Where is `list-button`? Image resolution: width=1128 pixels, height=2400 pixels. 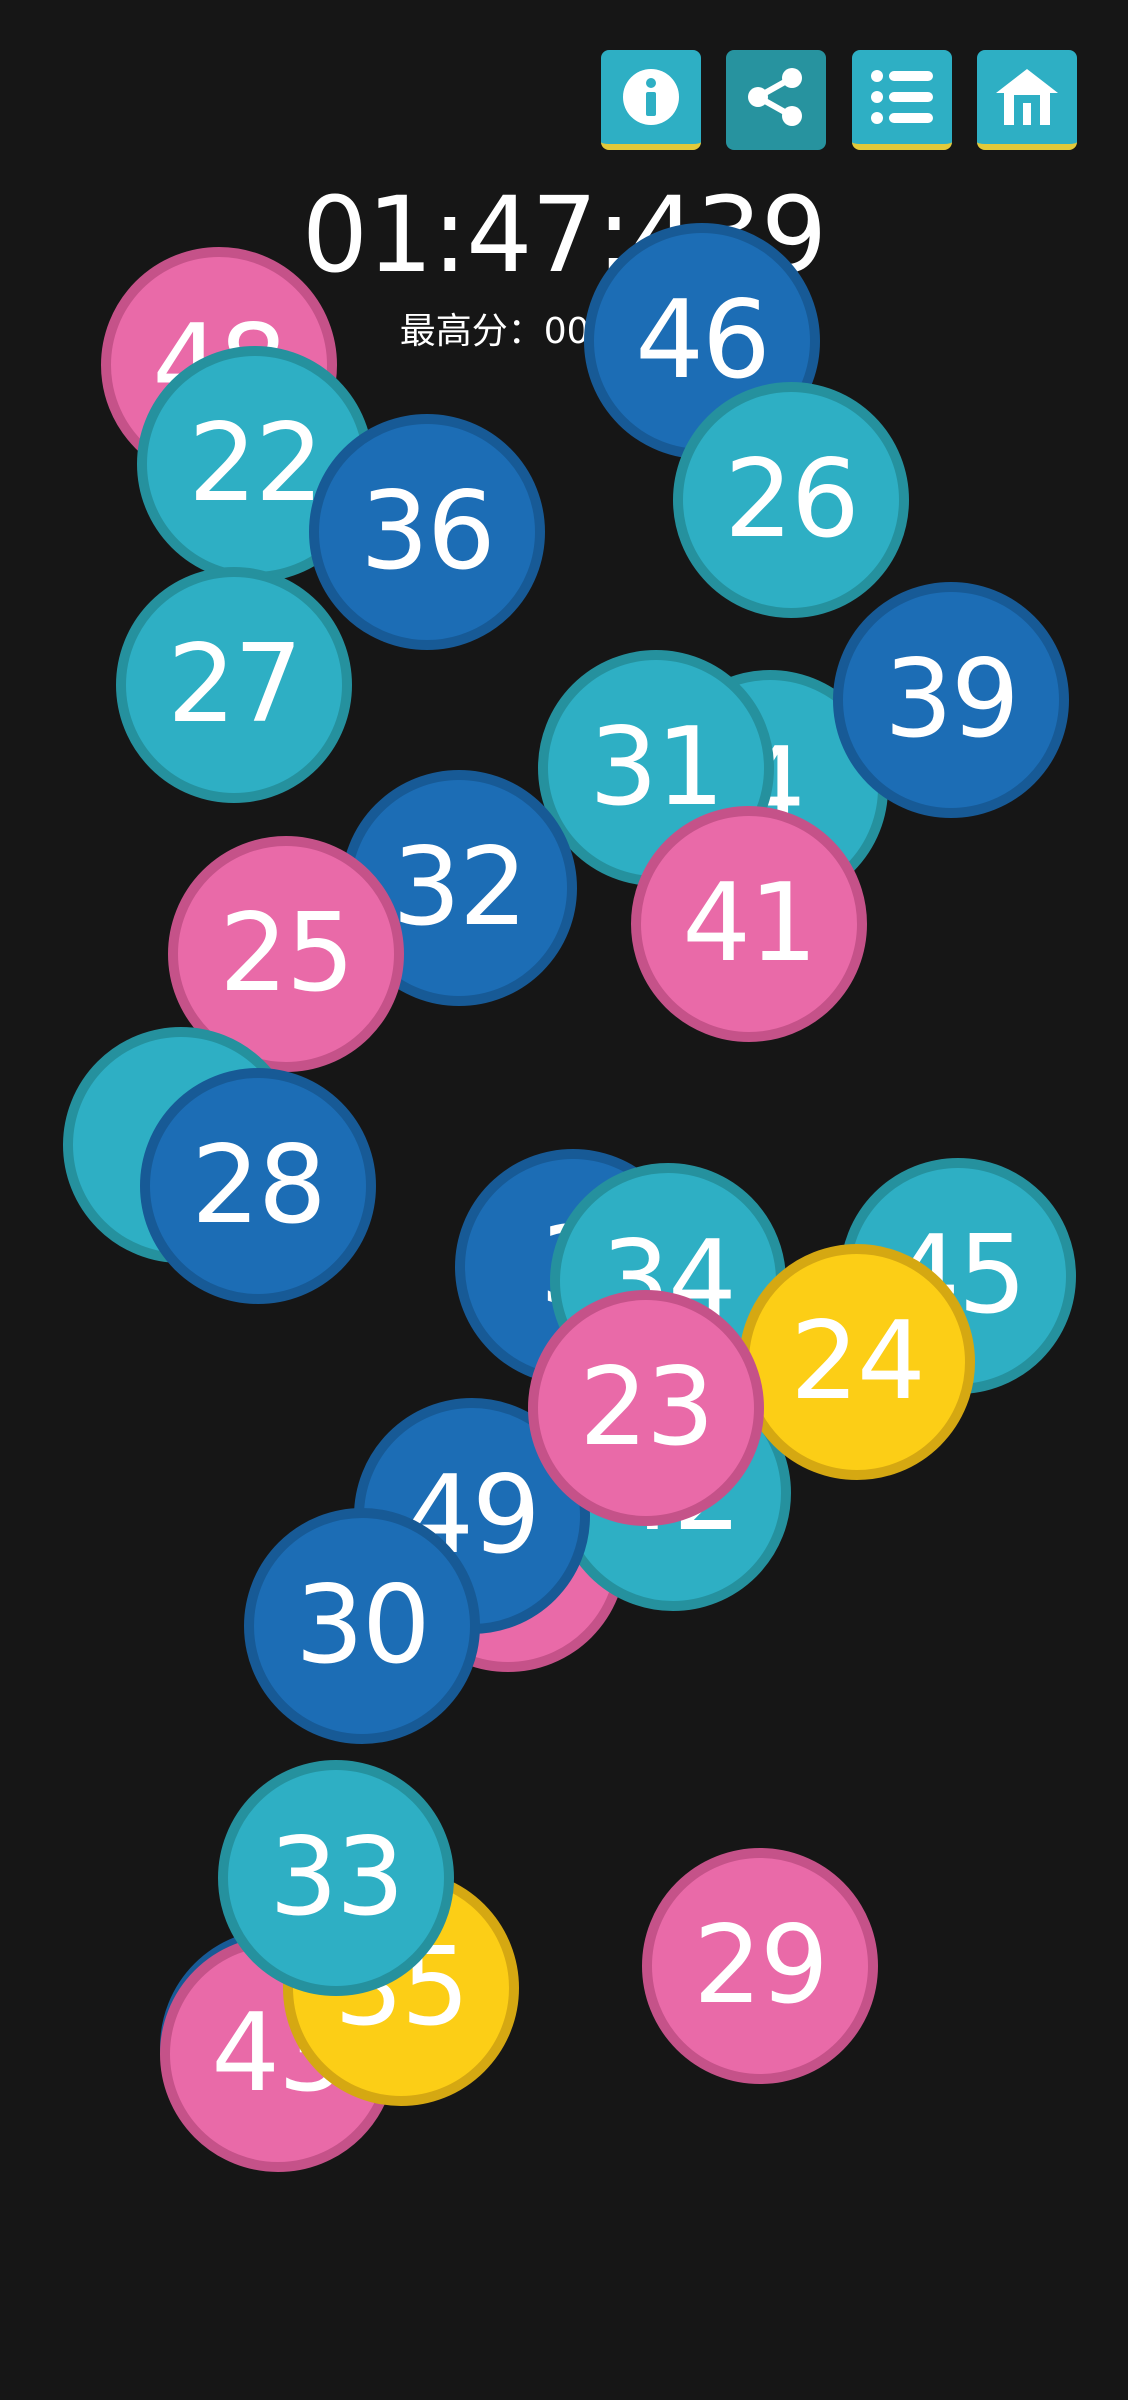
list-button is located at coordinates (902, 100).